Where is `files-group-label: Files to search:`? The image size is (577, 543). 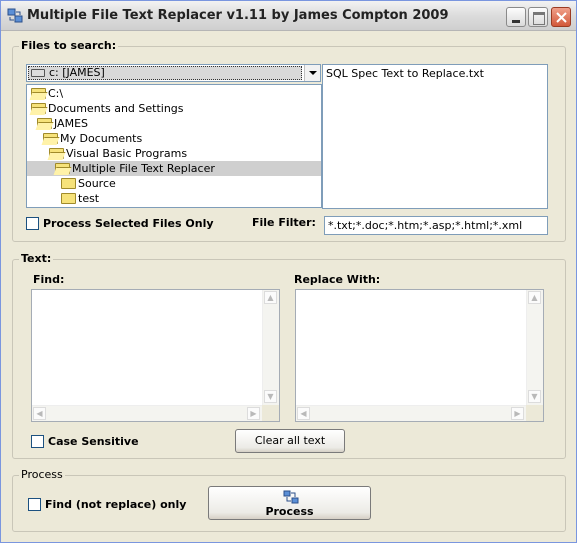 files-group-label: Files to search: is located at coordinates (69, 45).